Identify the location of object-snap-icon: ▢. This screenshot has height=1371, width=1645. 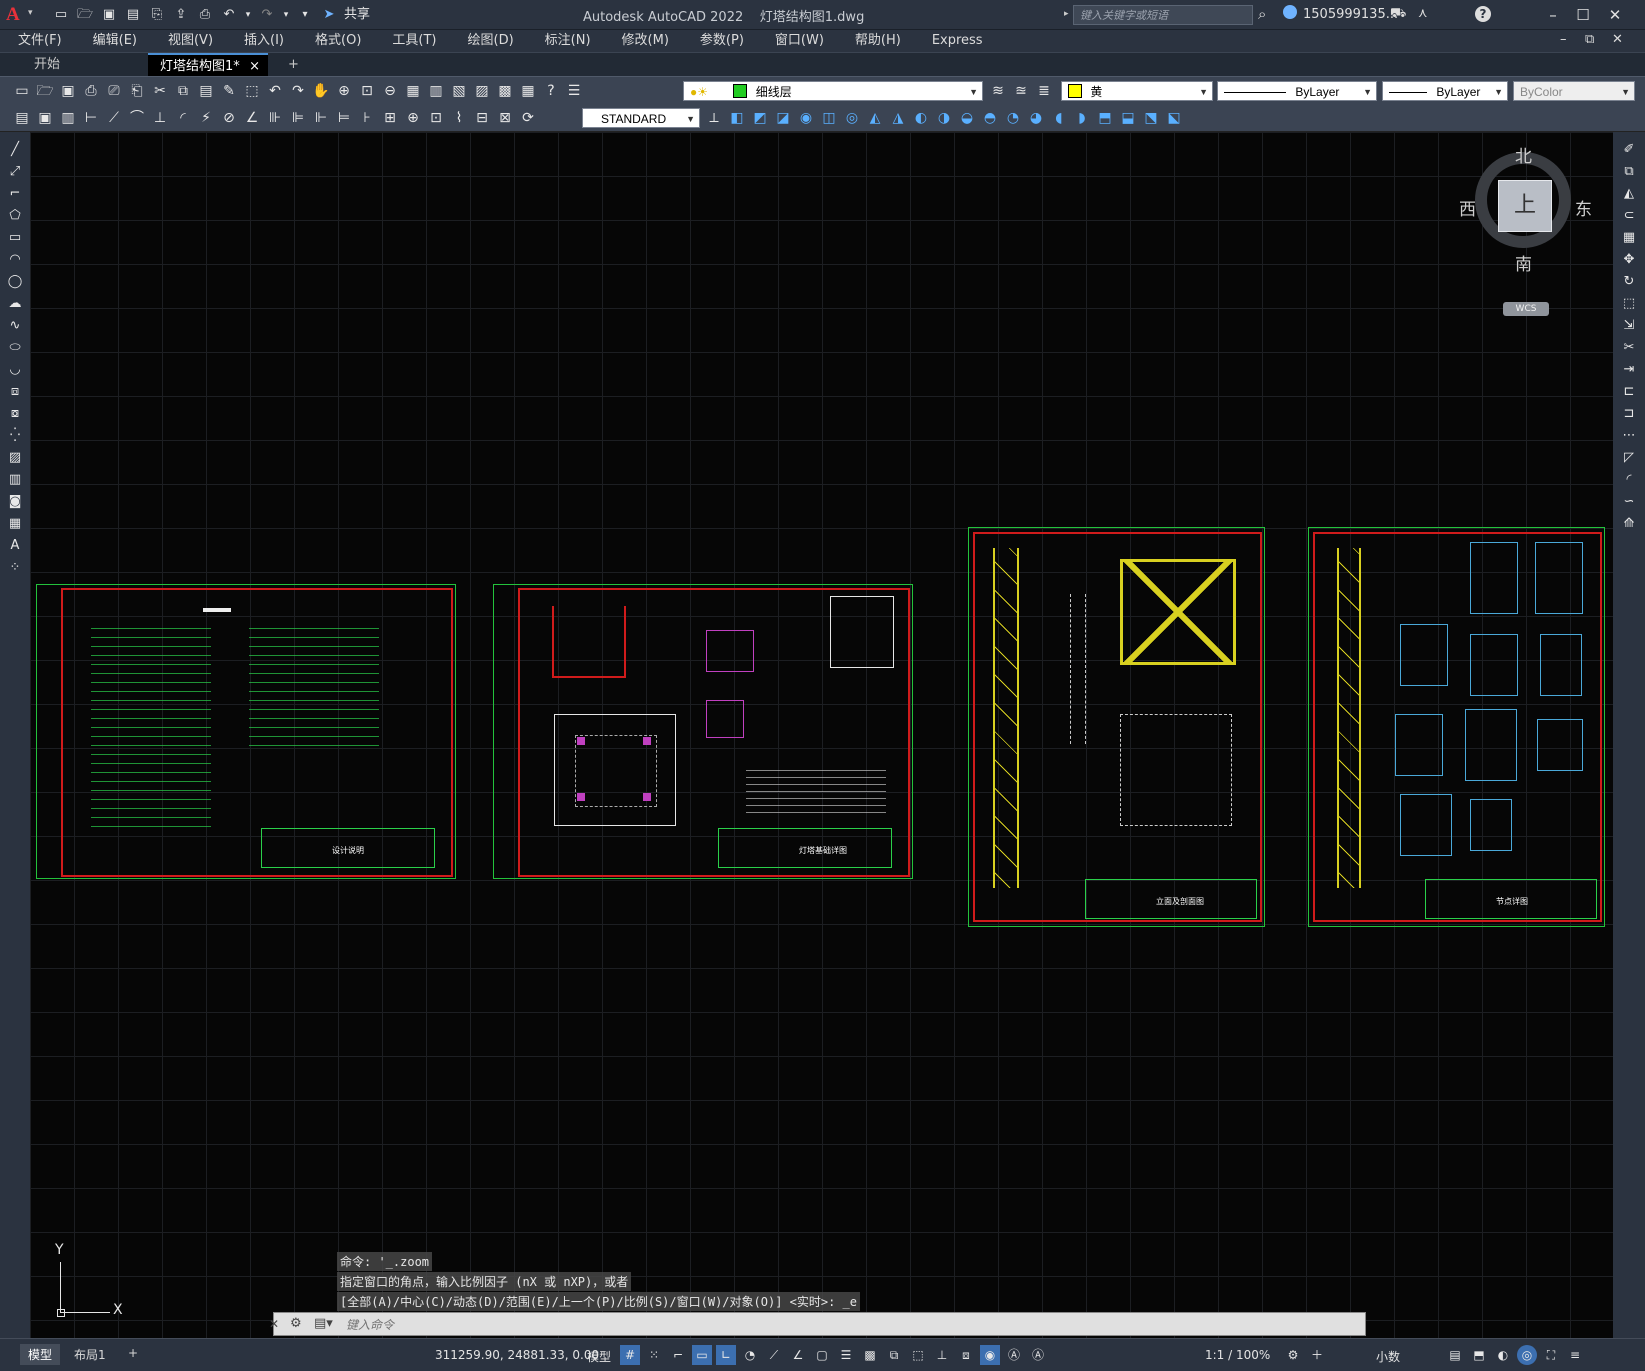
(822, 1355).